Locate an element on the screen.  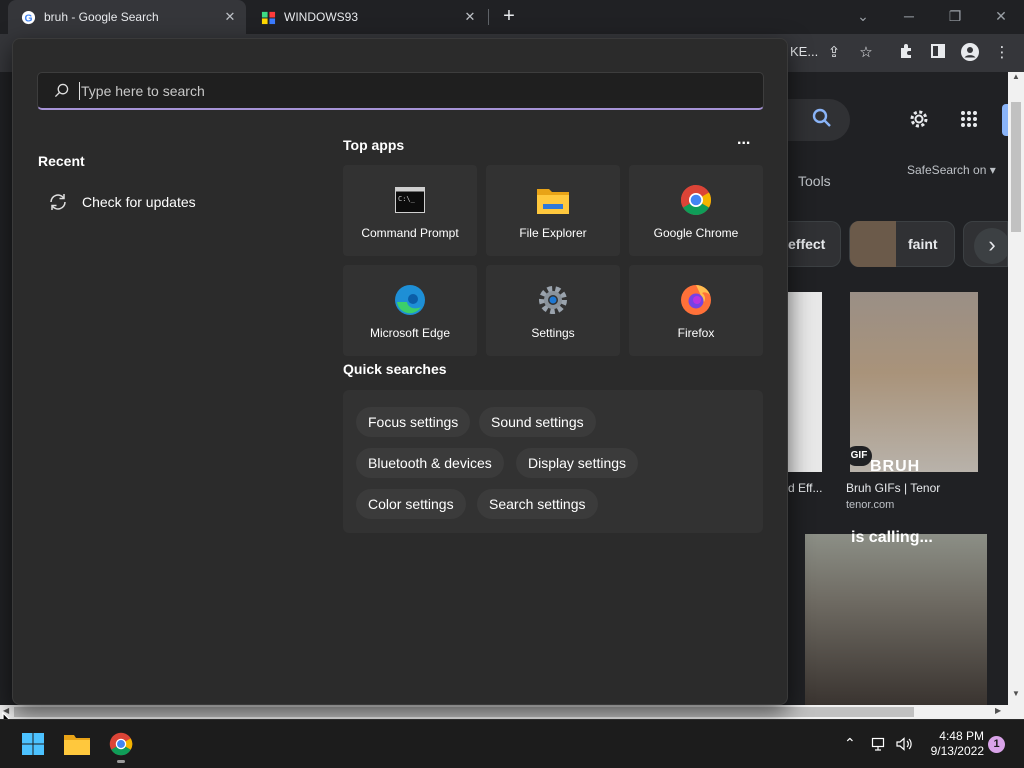
network-icon is located at coordinates (879, 745).